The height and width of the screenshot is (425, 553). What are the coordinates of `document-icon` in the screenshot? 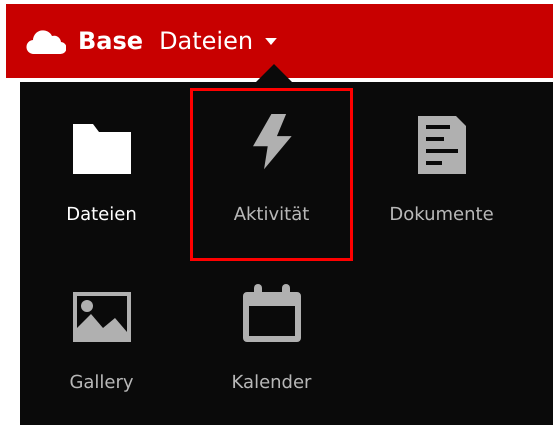 It's located at (442, 145).